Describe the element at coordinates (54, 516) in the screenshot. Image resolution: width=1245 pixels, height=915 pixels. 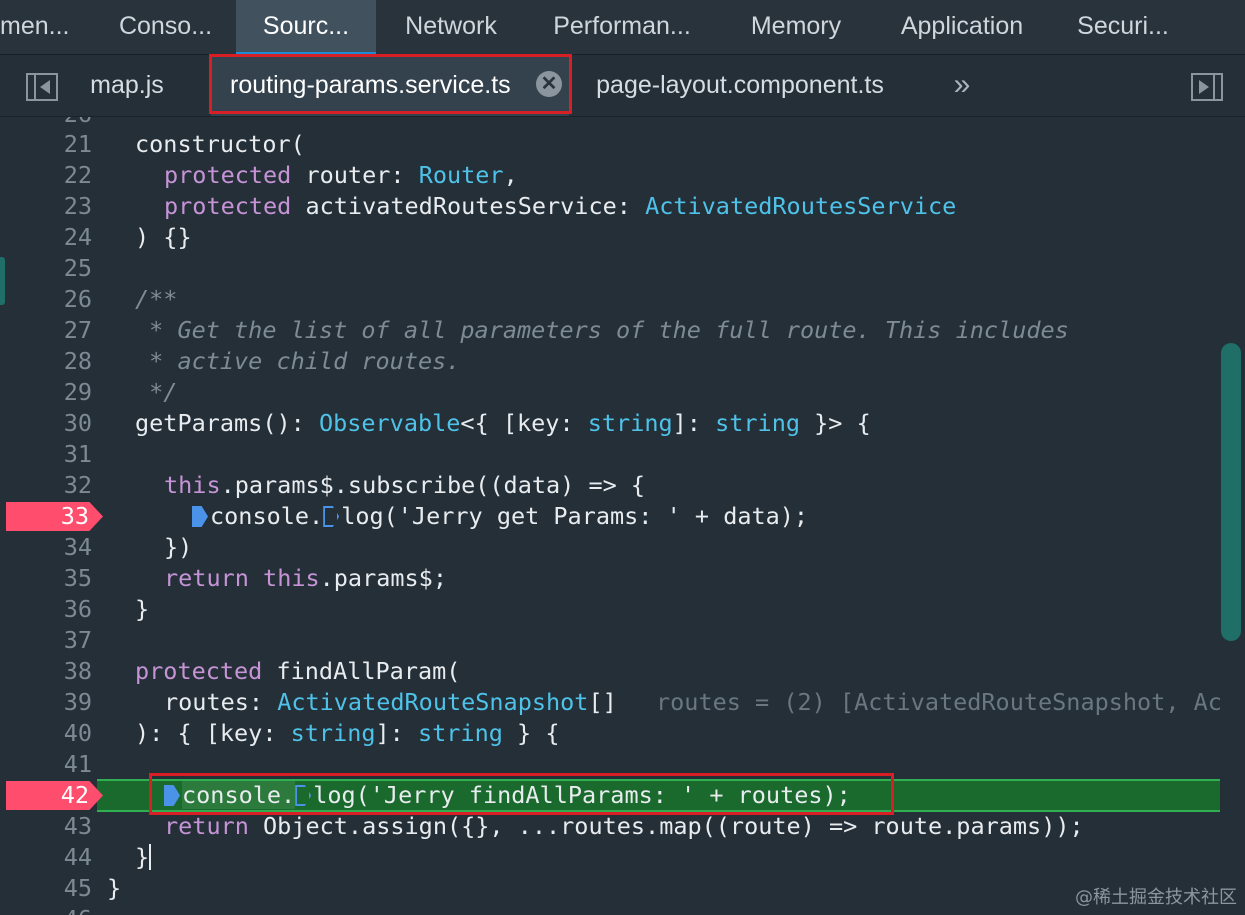
I see `breakpoint-marker: 33` at that location.